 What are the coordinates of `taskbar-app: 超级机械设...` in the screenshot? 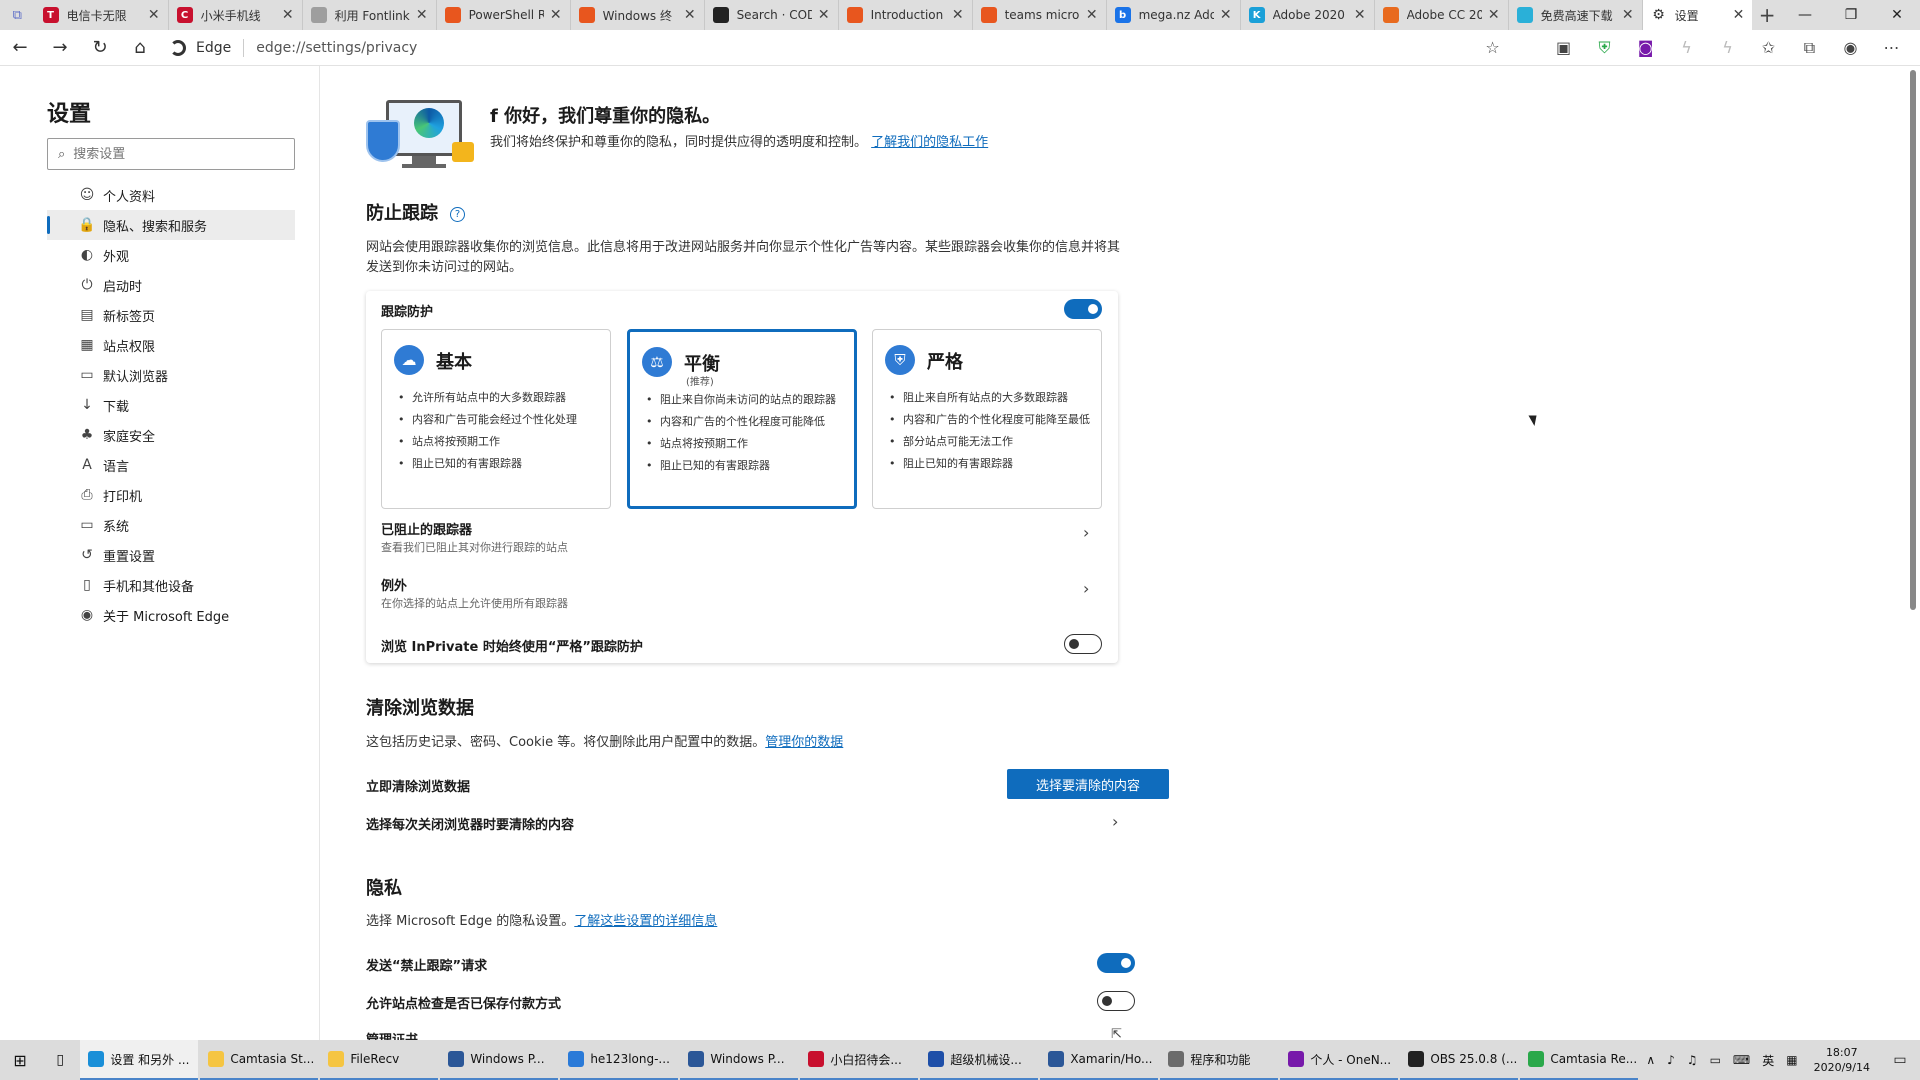 It's located at (979, 1060).